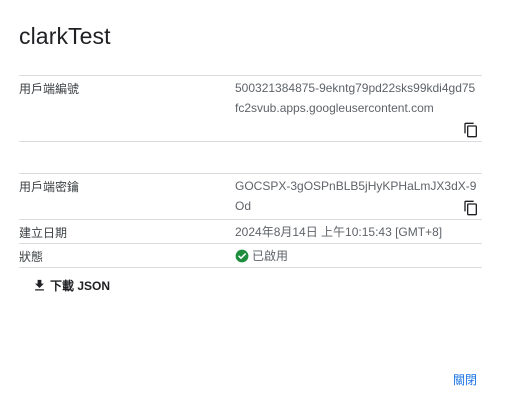 This screenshot has width=505, height=411. Describe the element at coordinates (39, 285) in the screenshot. I see `download-icon` at that location.